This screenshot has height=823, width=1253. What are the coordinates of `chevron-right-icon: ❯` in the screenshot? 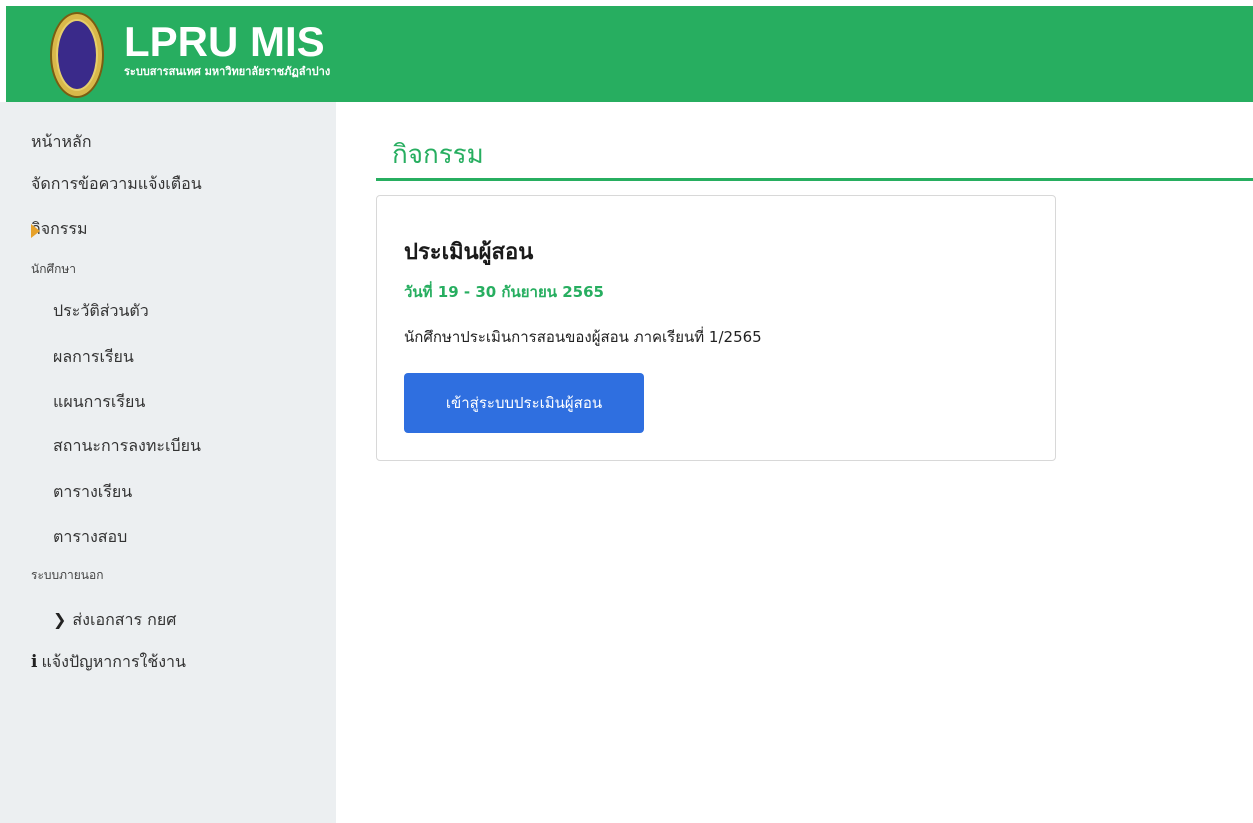 It's located at (60, 619).